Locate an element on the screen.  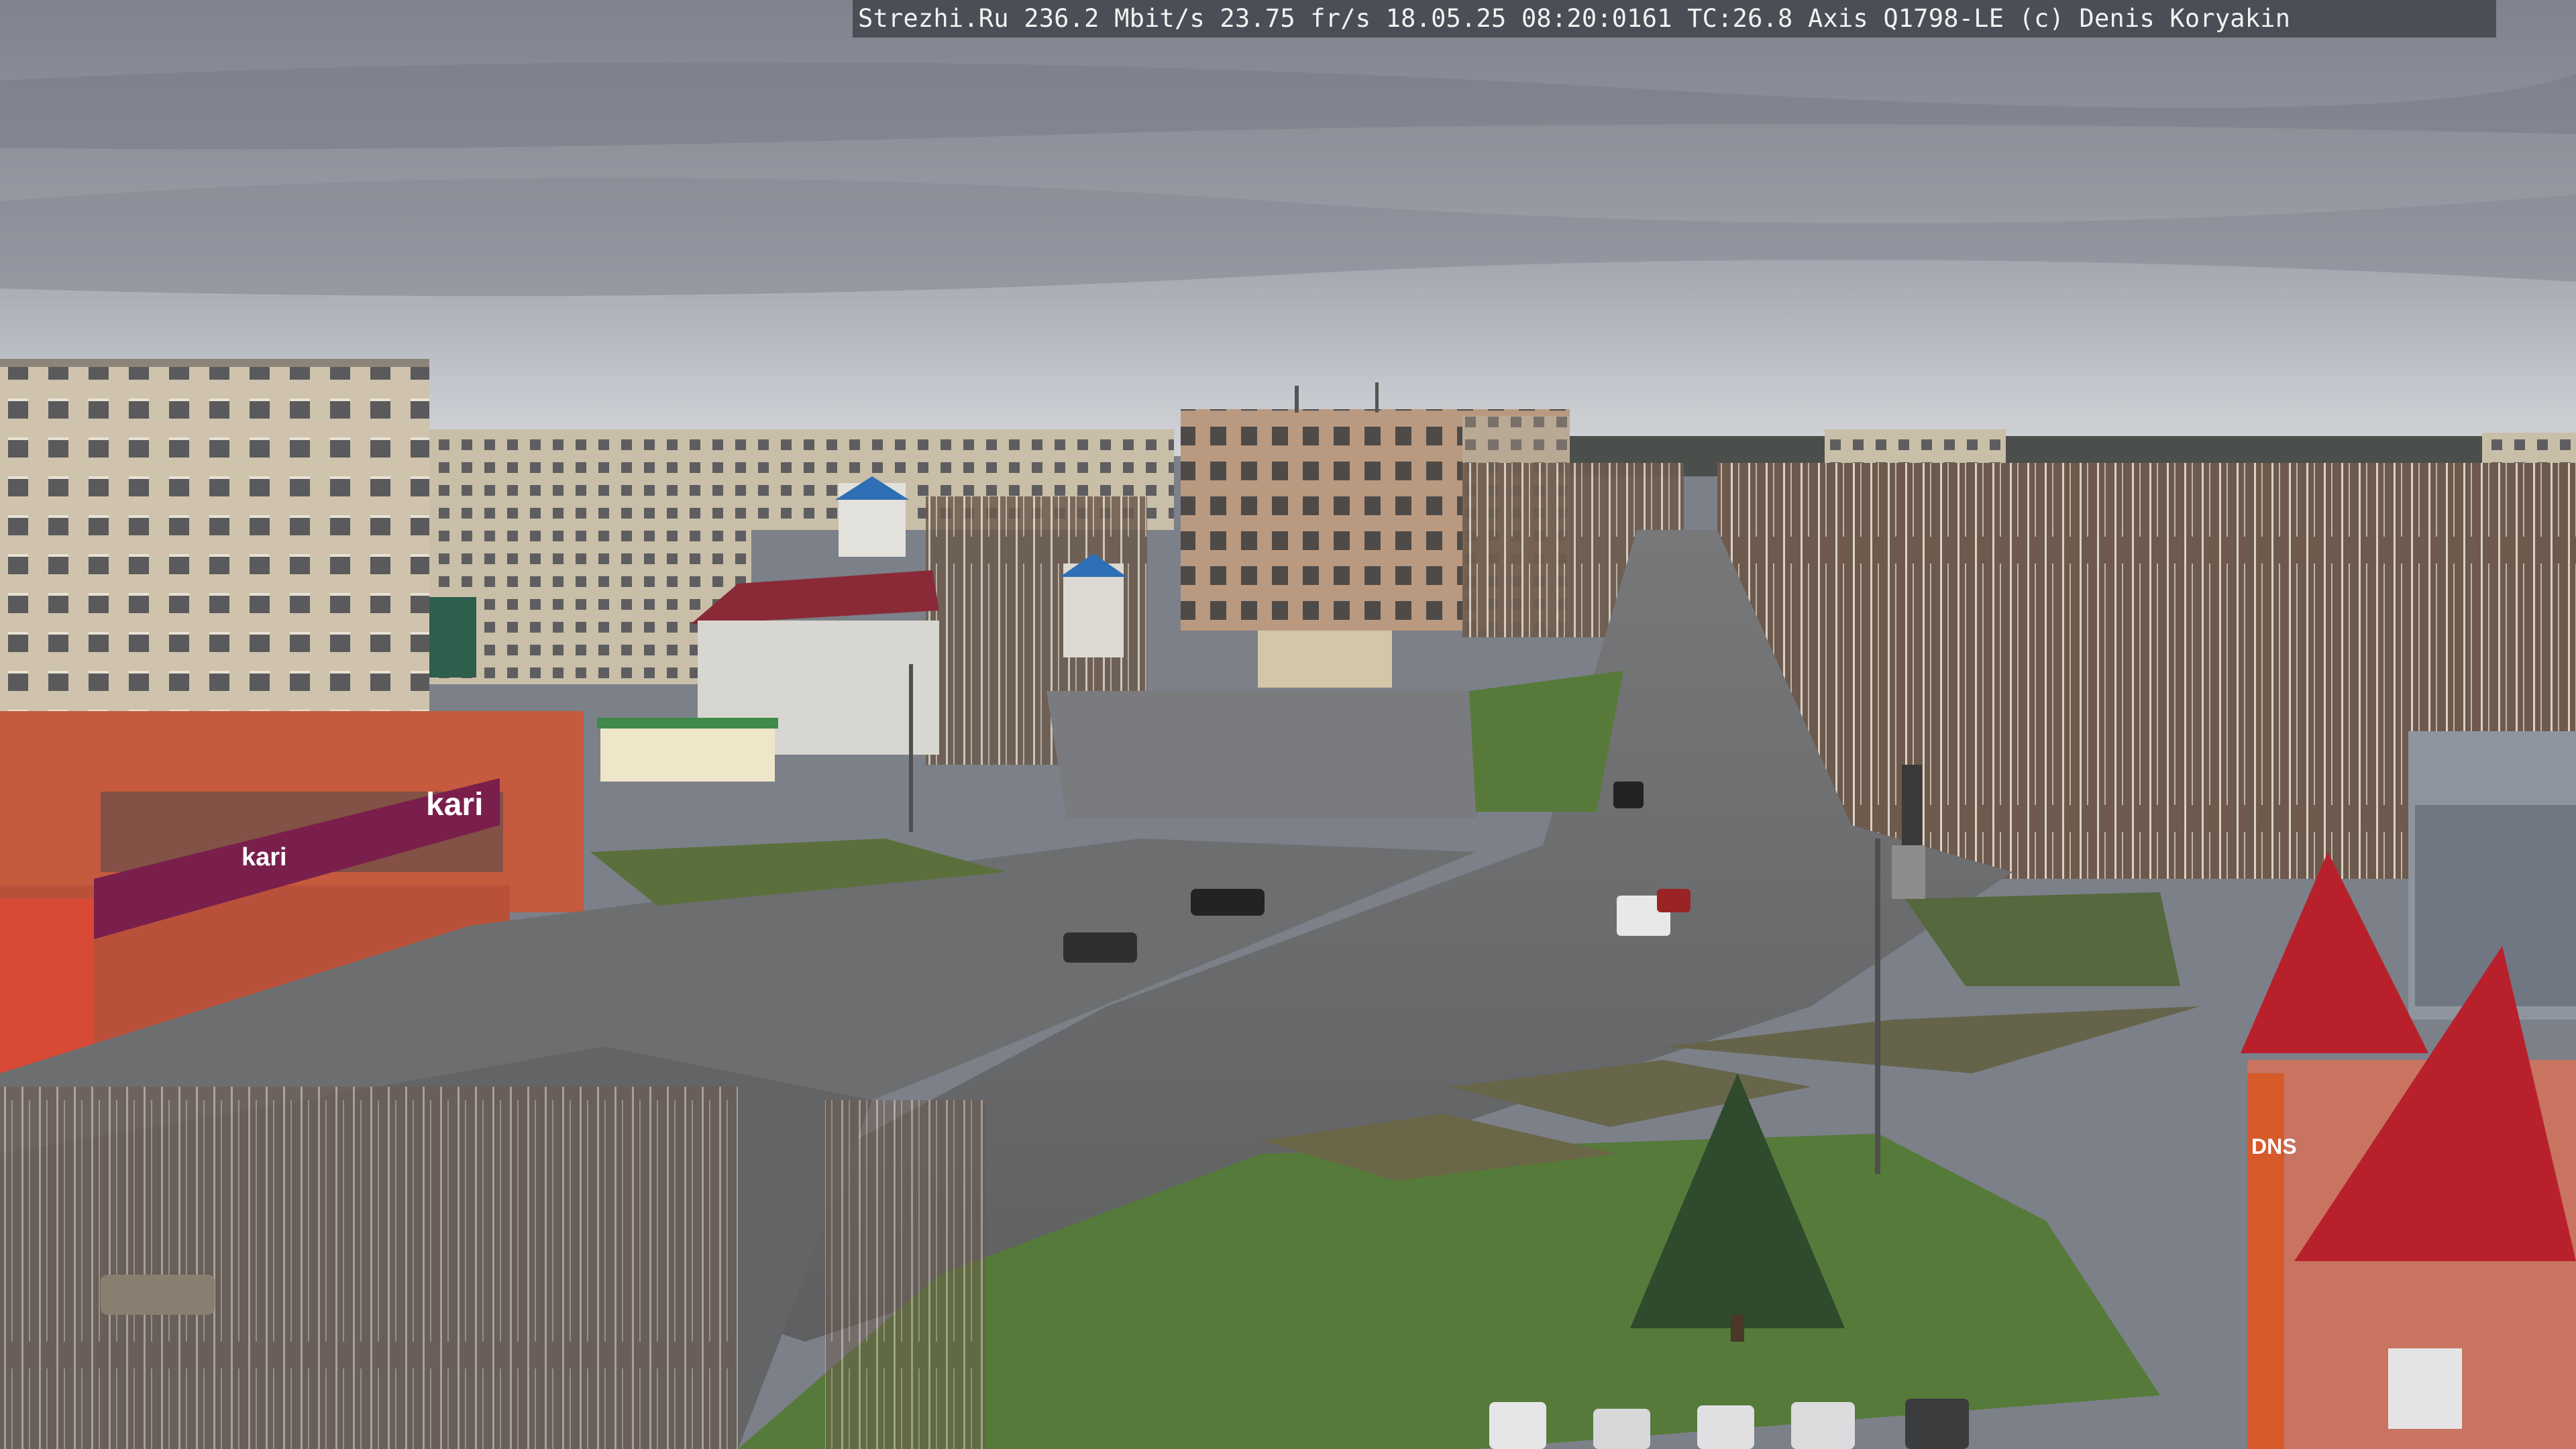
kari-sign-large: kari is located at coordinates (454, 804).